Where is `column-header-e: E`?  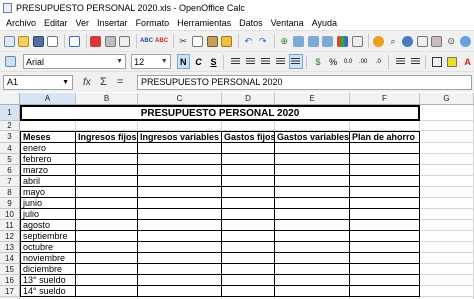 column-header-e: E is located at coordinates (312, 99).